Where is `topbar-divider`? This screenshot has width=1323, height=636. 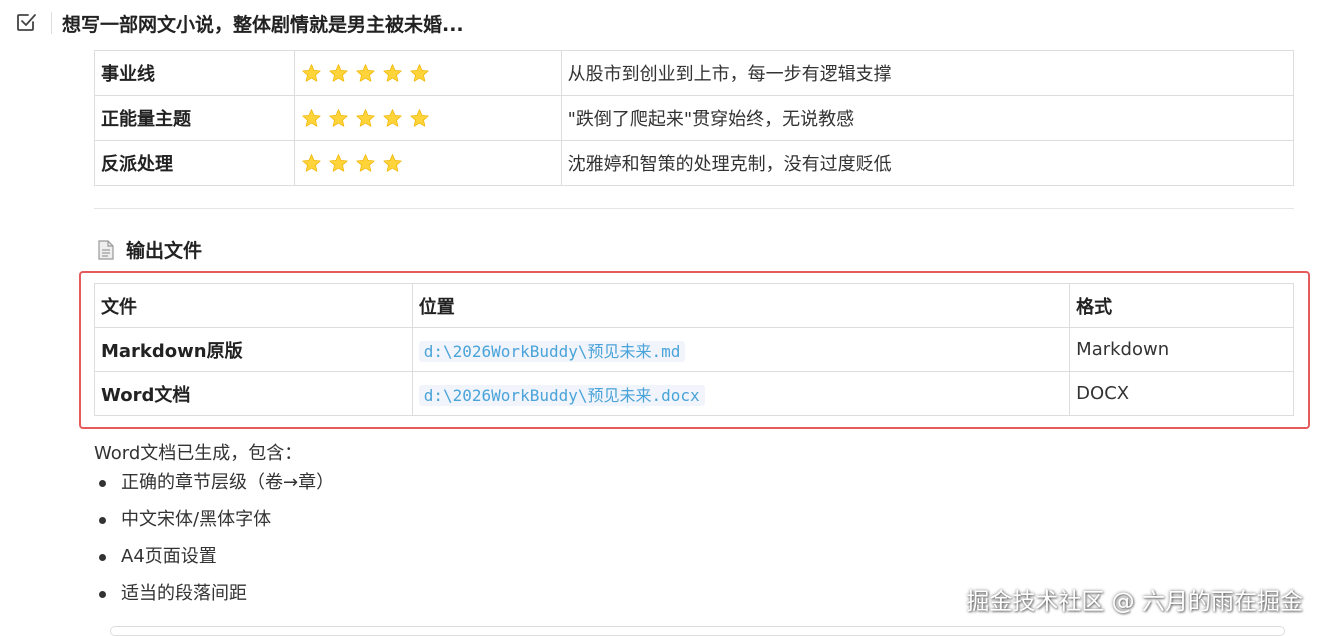 topbar-divider is located at coordinates (51, 23).